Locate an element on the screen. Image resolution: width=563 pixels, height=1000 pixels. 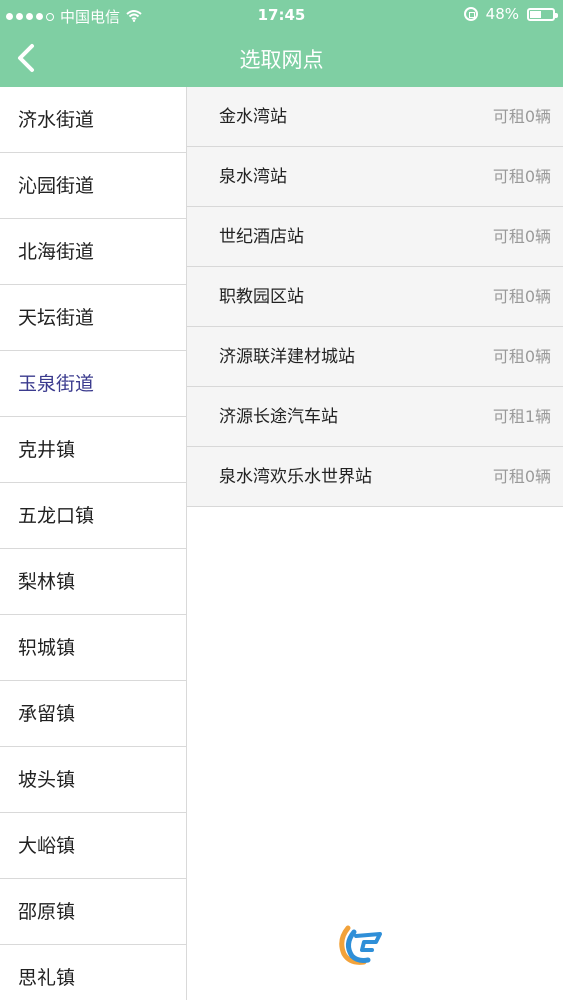
sidebar-item: 沁园街道 is located at coordinates (93, 186).